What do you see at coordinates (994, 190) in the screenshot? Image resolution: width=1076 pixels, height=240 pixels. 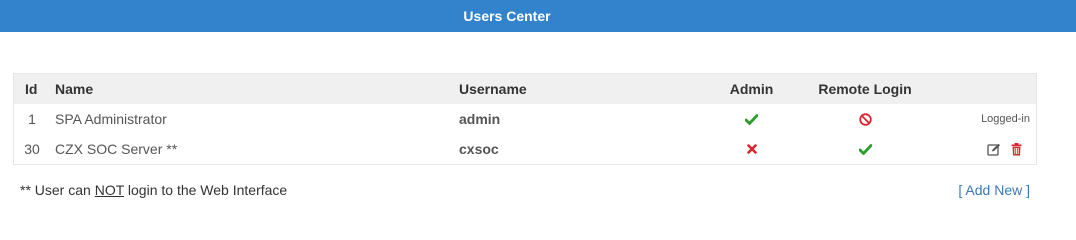 I see `add-new-link: [ Add New ]` at bounding box center [994, 190].